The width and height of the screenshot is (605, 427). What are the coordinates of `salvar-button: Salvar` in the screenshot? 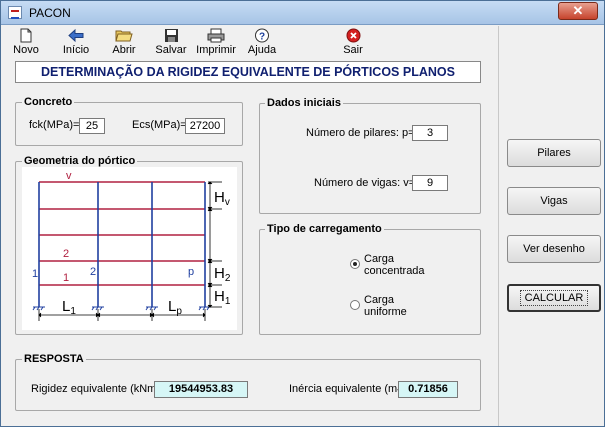 It's located at (171, 42).